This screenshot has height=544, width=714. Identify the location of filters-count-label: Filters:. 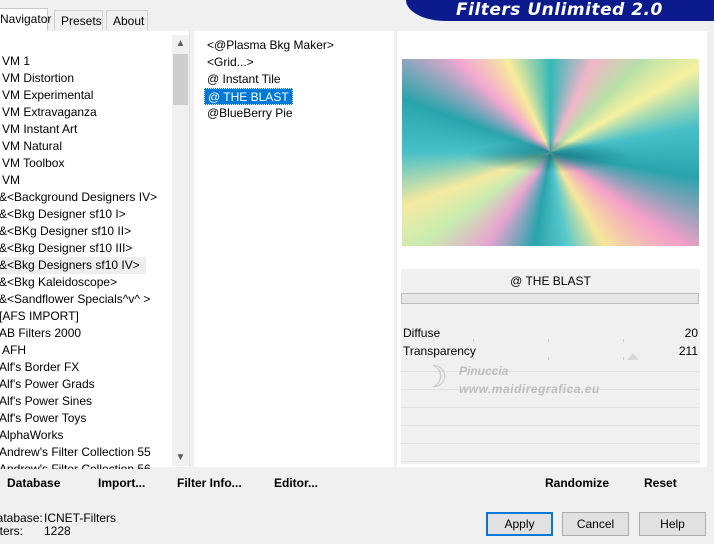
(11, 531).